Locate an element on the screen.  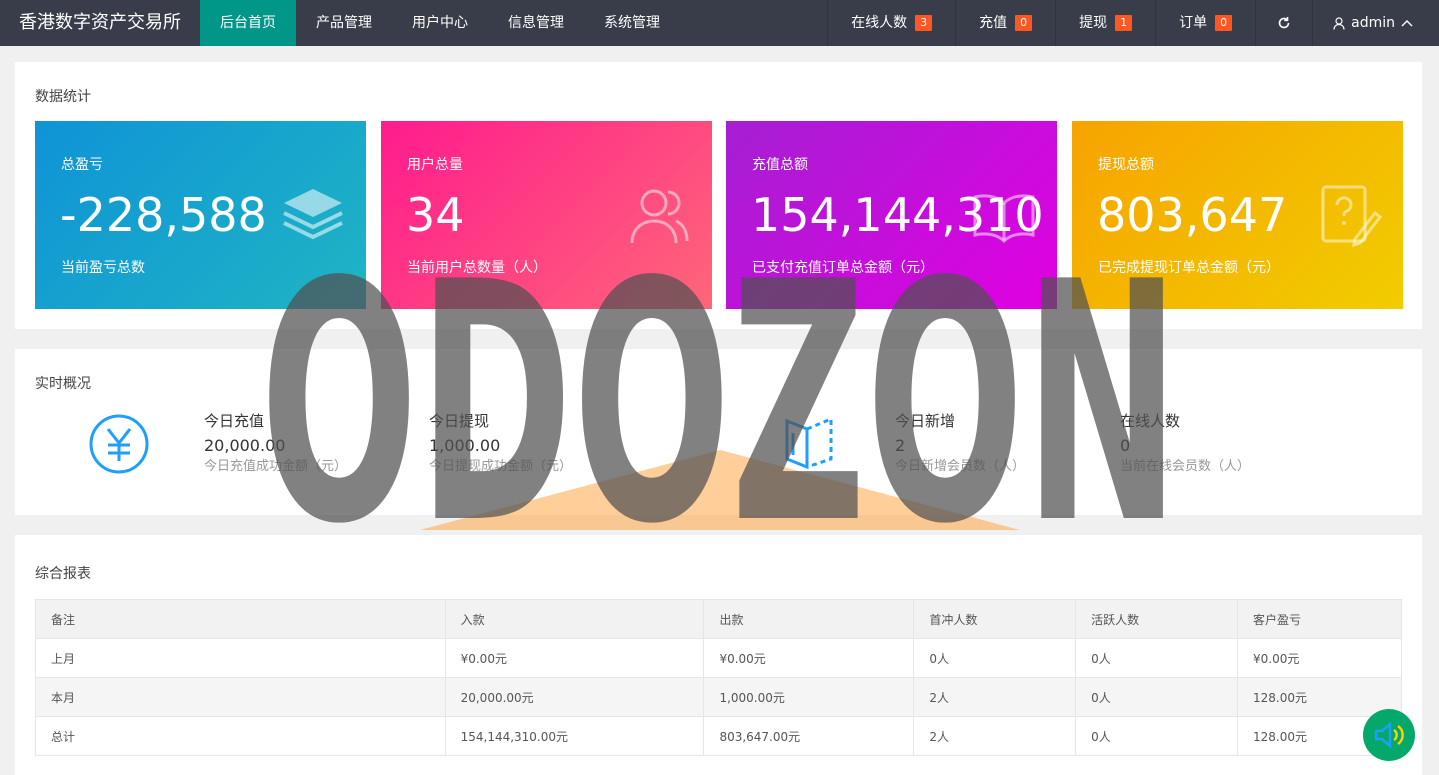
online-count-link: 在线人数 3 is located at coordinates (891, 23).